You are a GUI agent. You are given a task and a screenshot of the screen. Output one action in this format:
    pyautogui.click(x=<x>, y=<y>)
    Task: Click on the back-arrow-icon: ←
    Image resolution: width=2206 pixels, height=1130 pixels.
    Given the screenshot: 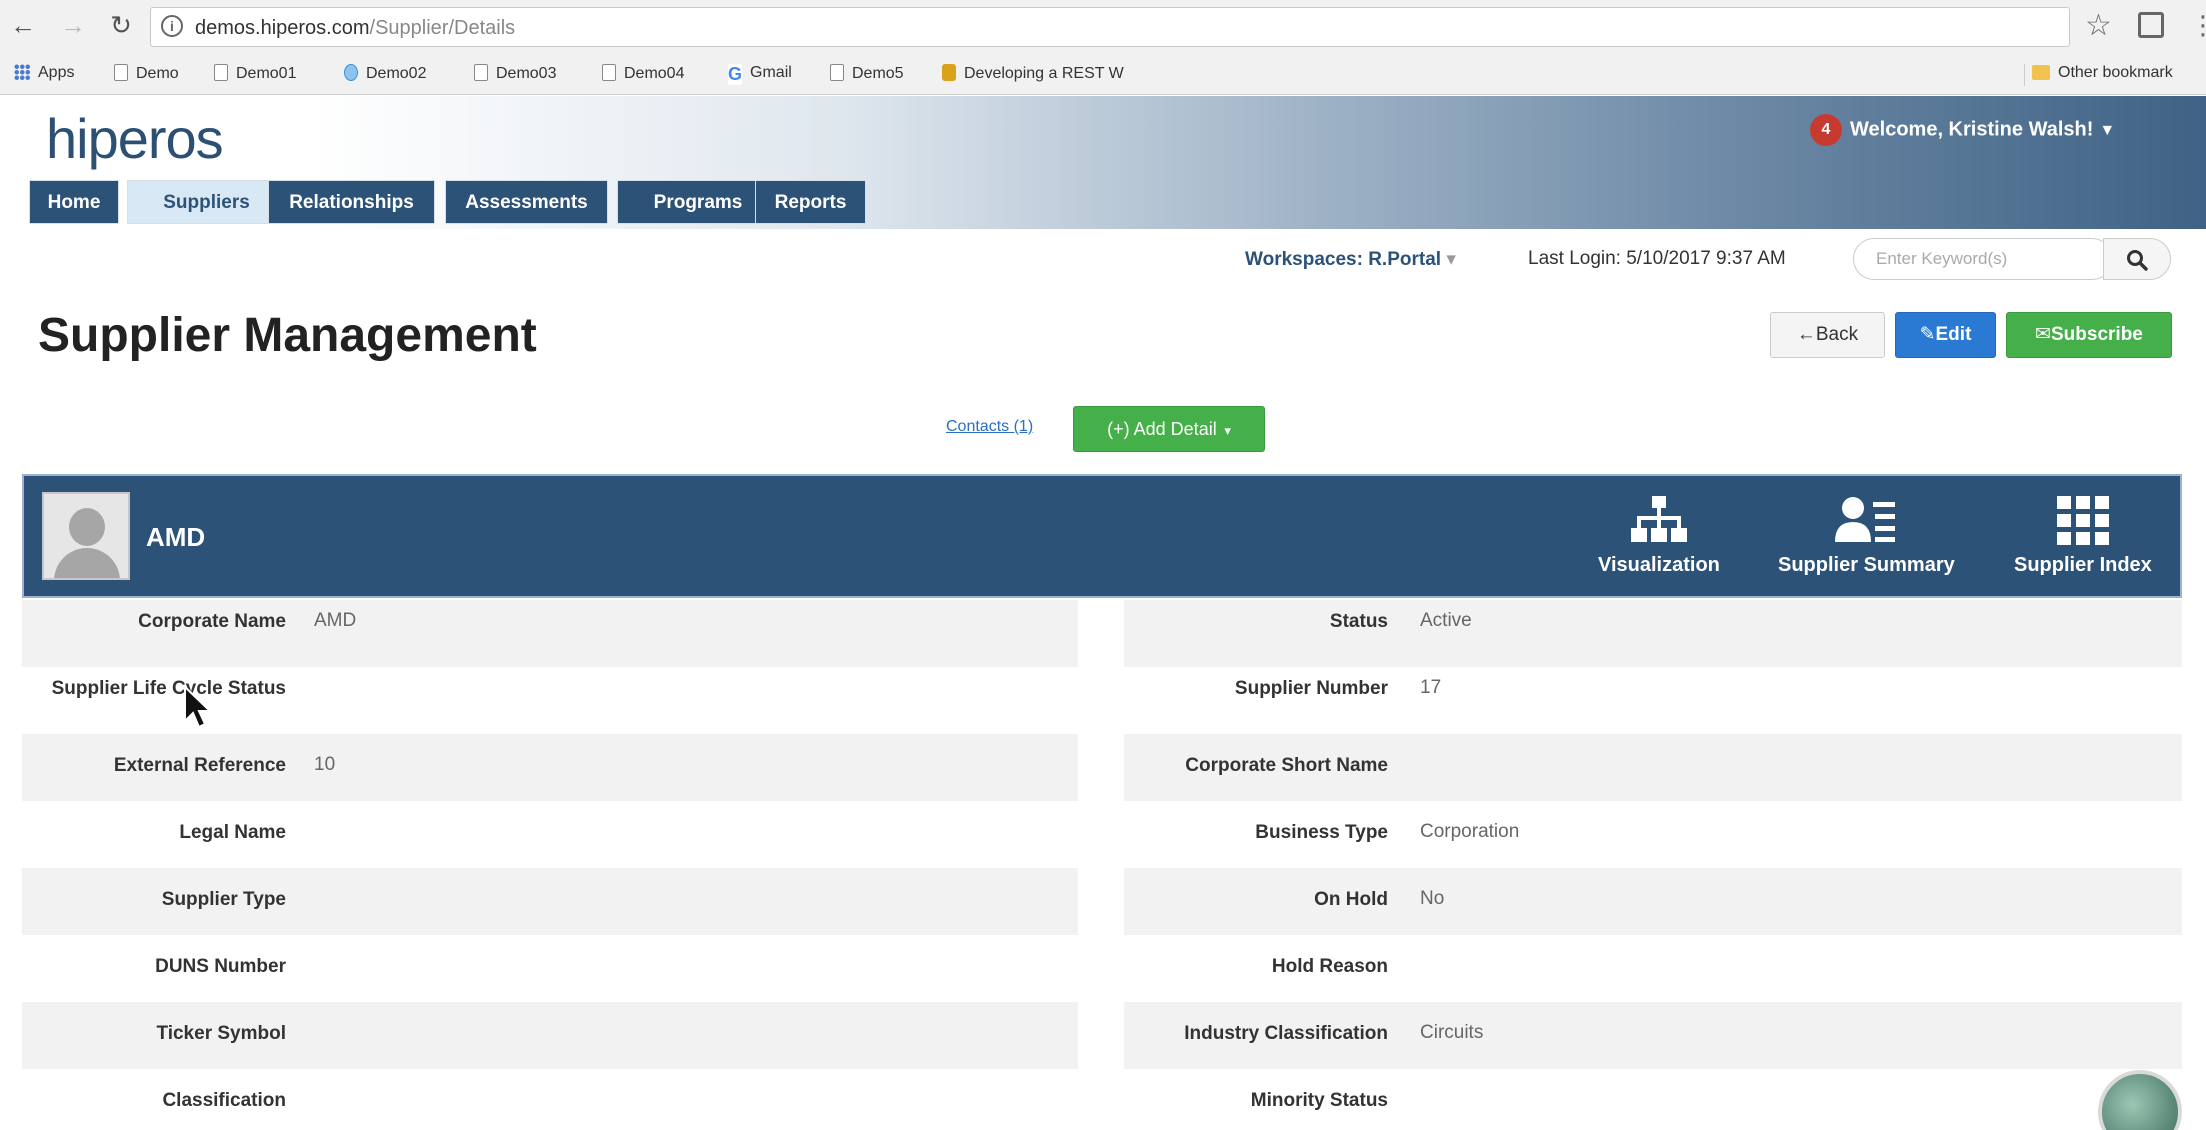 What is the action you would take?
    pyautogui.click(x=23, y=25)
    